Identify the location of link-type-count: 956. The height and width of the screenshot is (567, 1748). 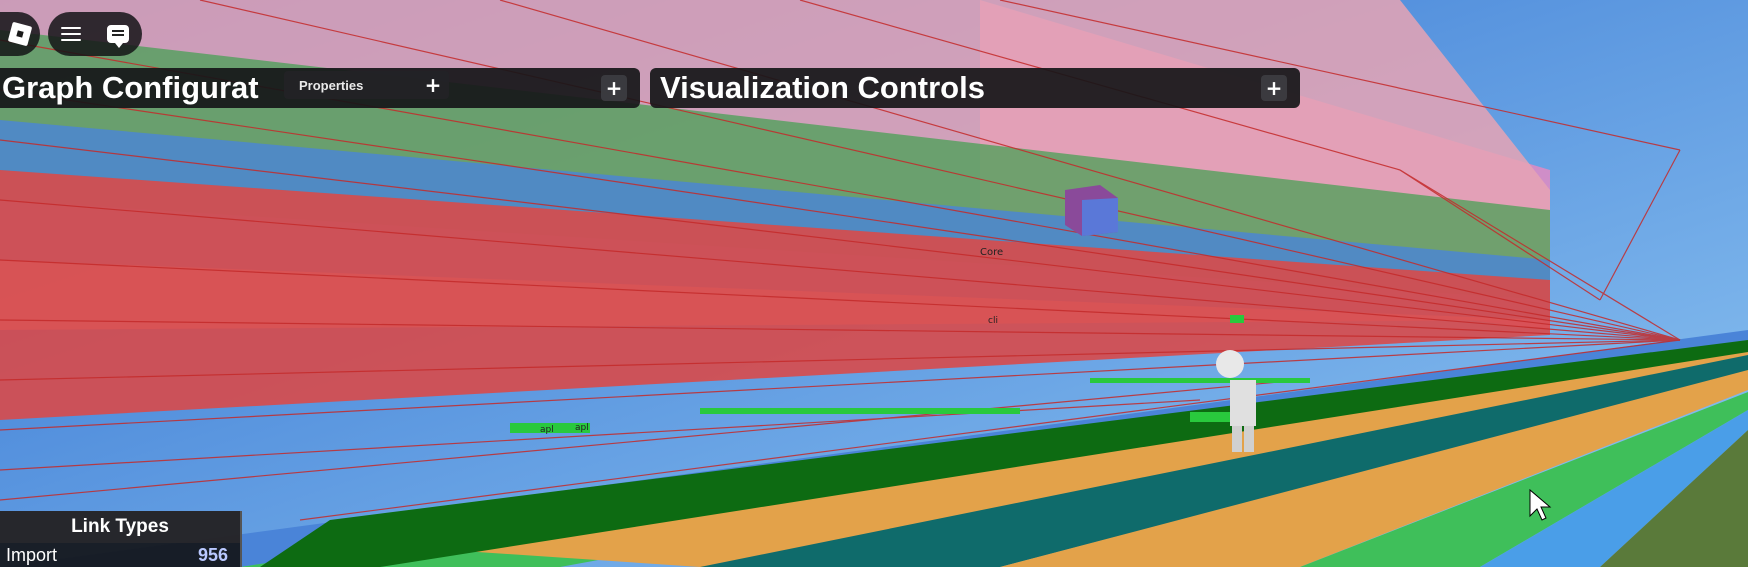
(212, 554).